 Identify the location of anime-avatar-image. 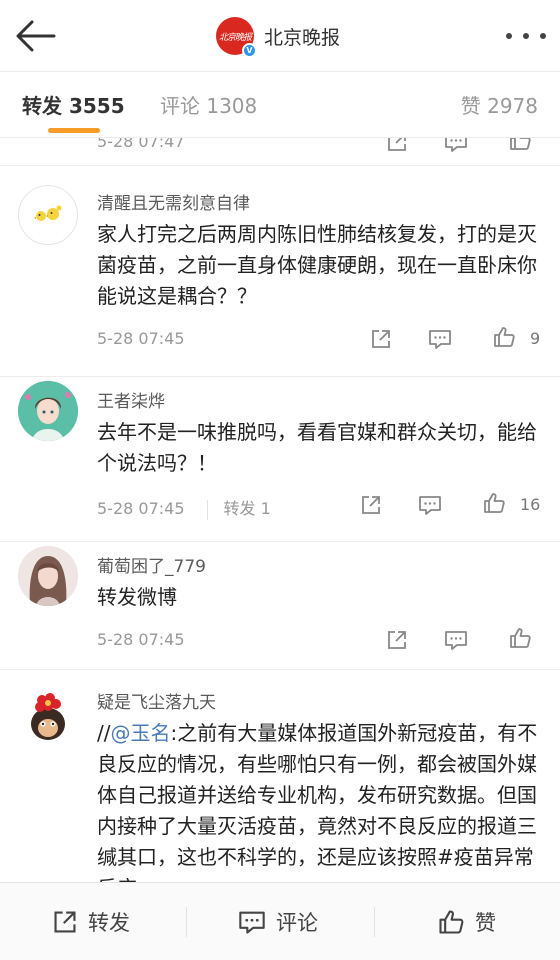
(48, 411).